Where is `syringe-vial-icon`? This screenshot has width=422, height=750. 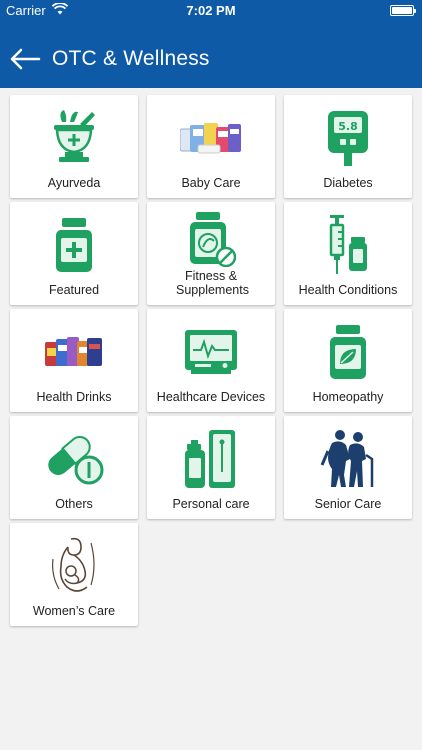 syringe-vial-icon is located at coordinates (348, 245).